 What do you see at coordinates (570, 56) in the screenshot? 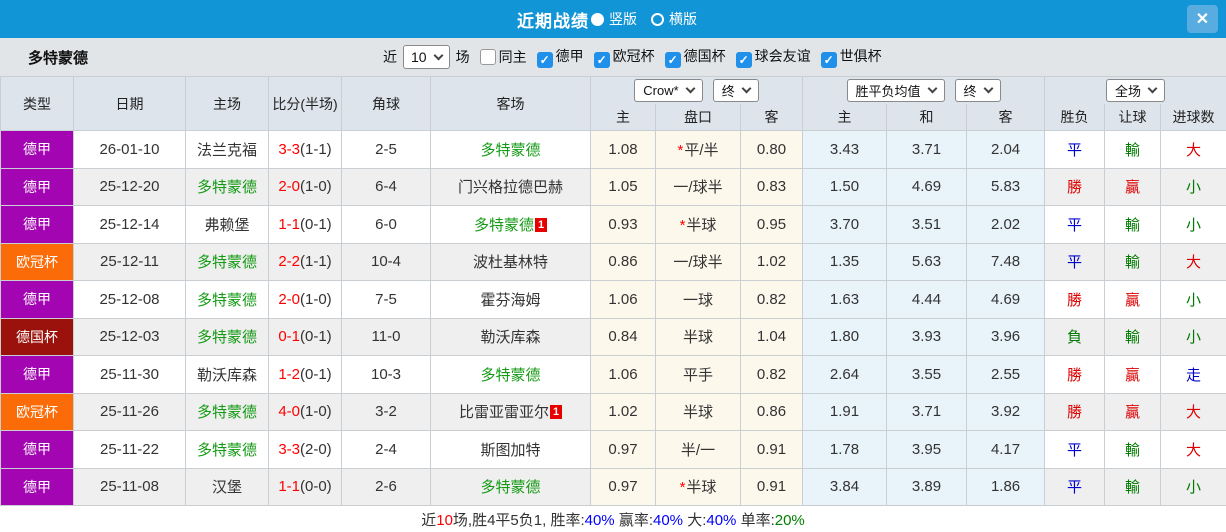
I see `filter-checkbox-label: 德甲` at bounding box center [570, 56].